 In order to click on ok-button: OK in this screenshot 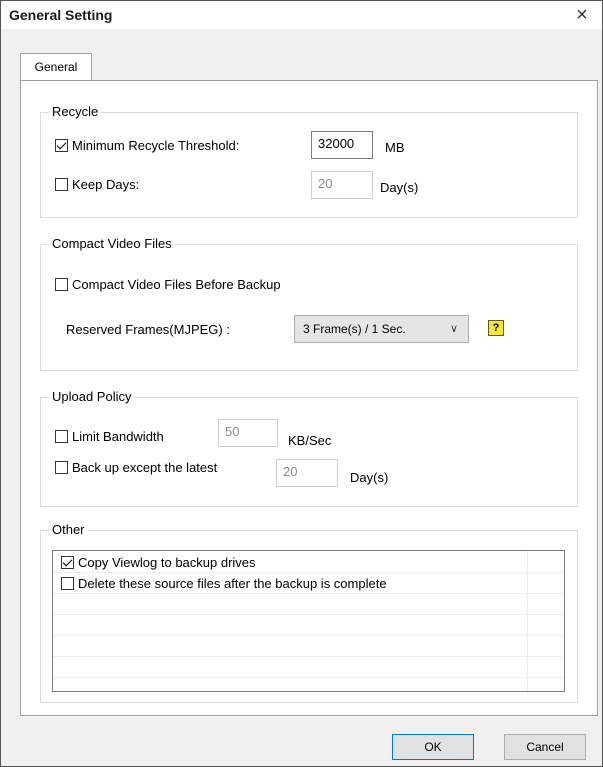, I will do `click(433, 747)`.